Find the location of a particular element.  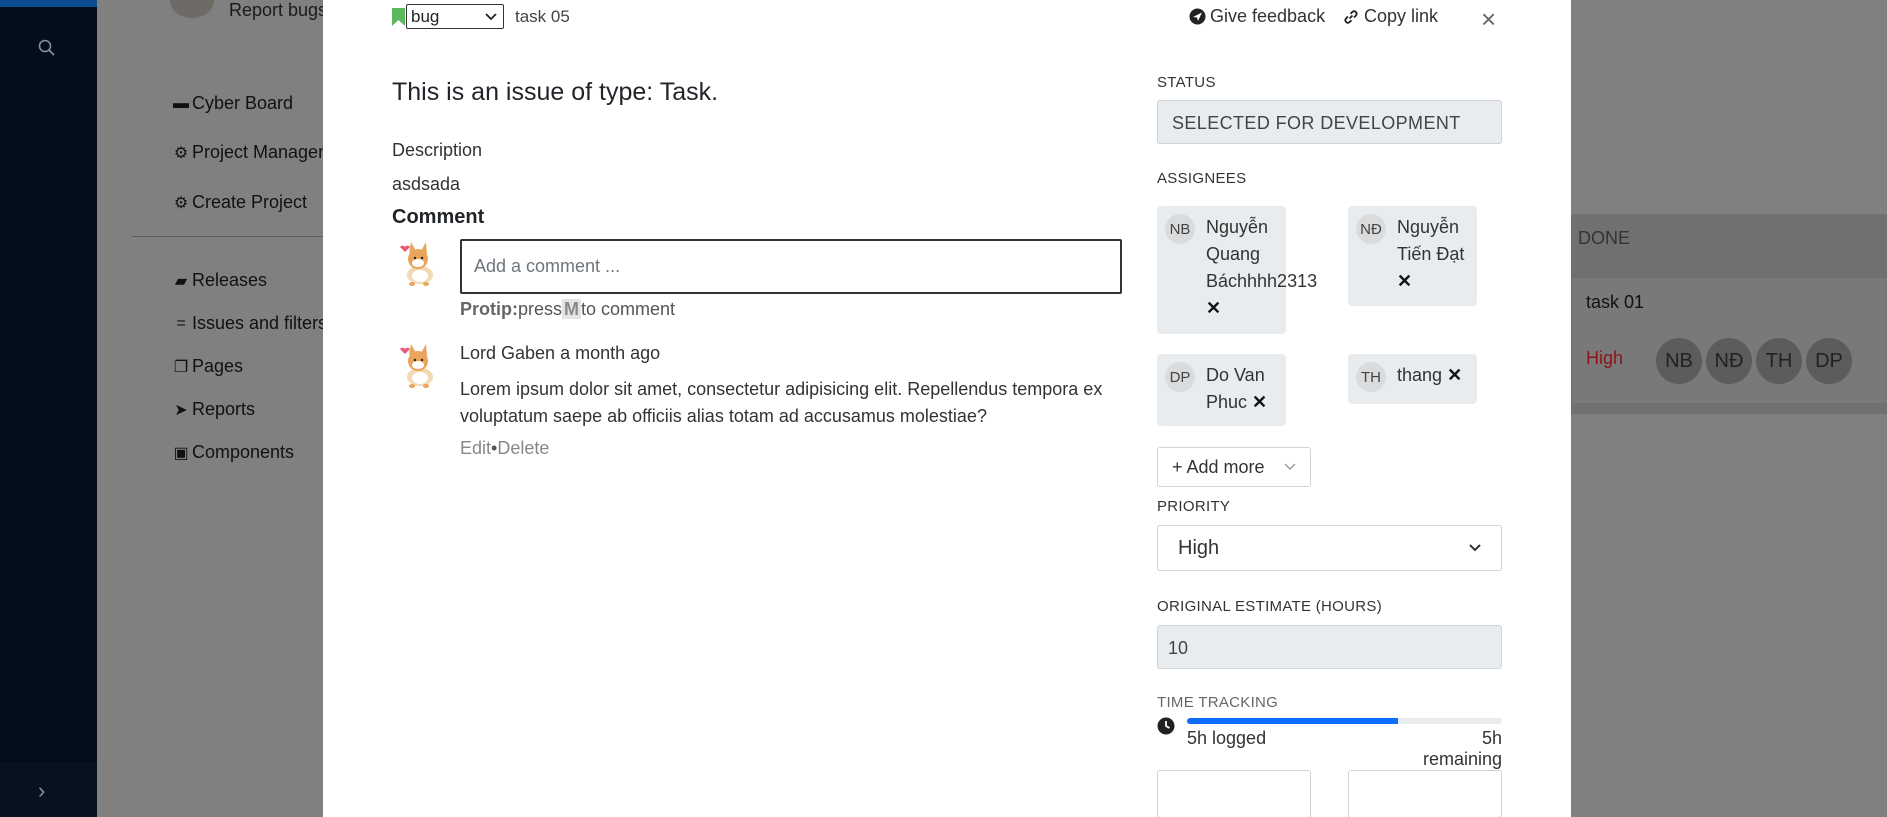

menu-item-cyber-board: ▬ Cyber Board is located at coordinates (232, 103).